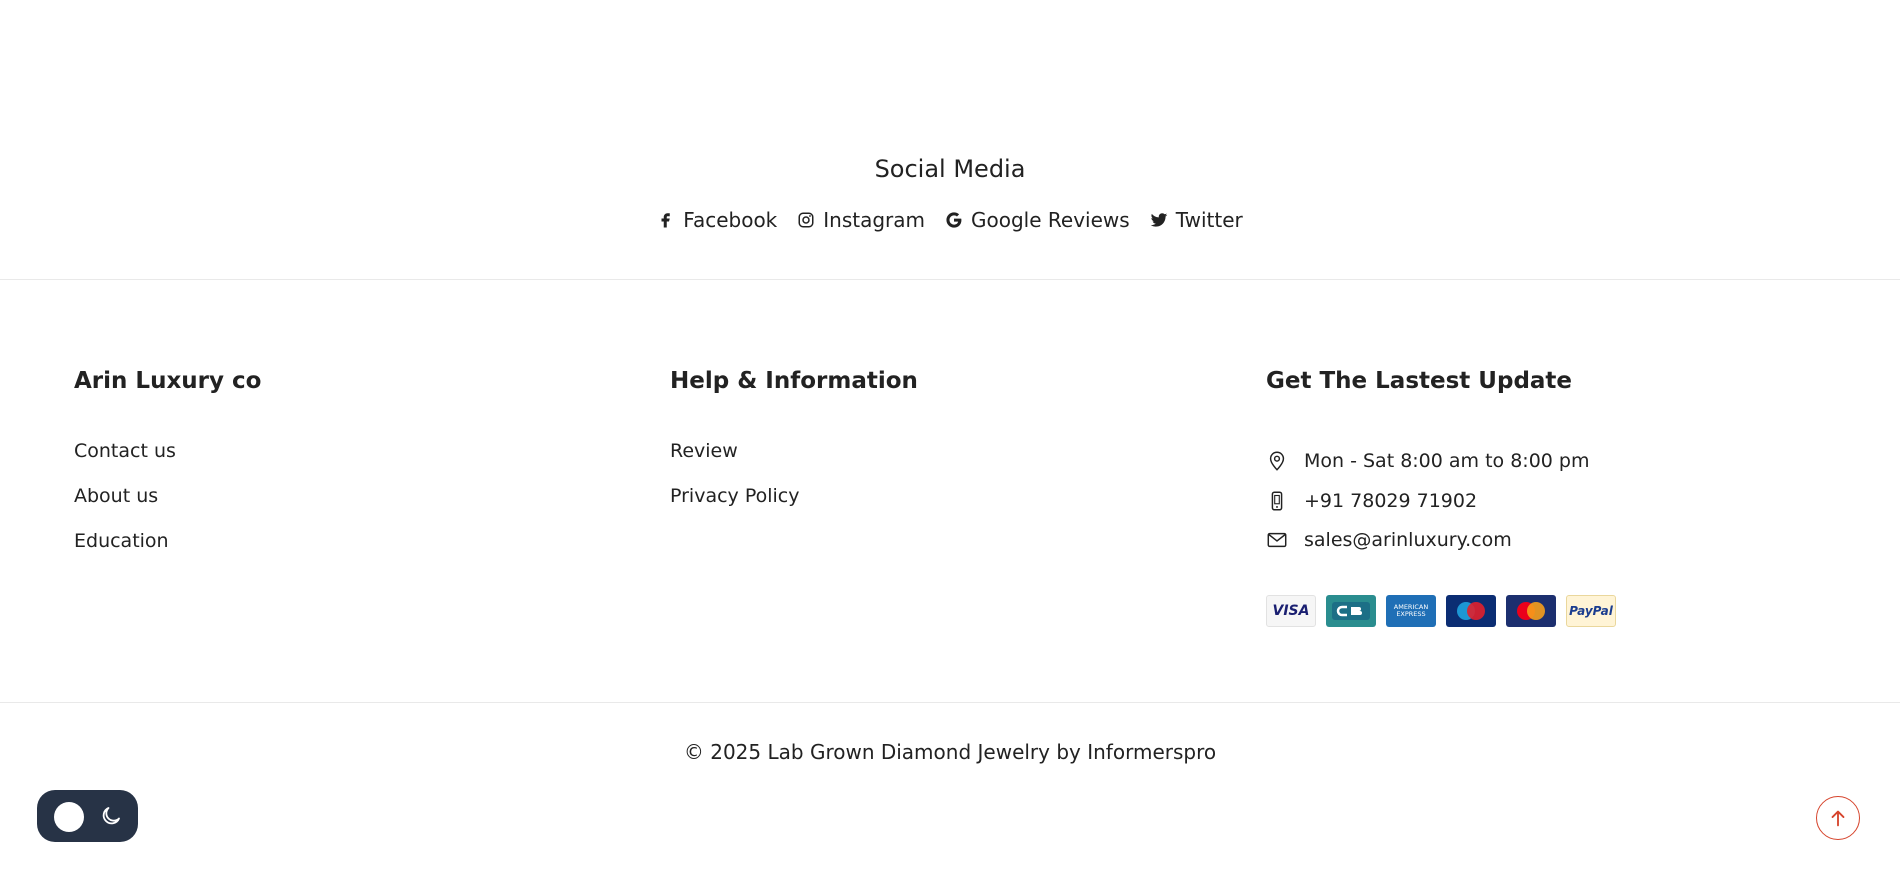 Image resolution: width=1900 pixels, height=877 pixels. Describe the element at coordinates (1411, 614) in the screenshot. I see `amex-line-2: EXPRESS` at that location.